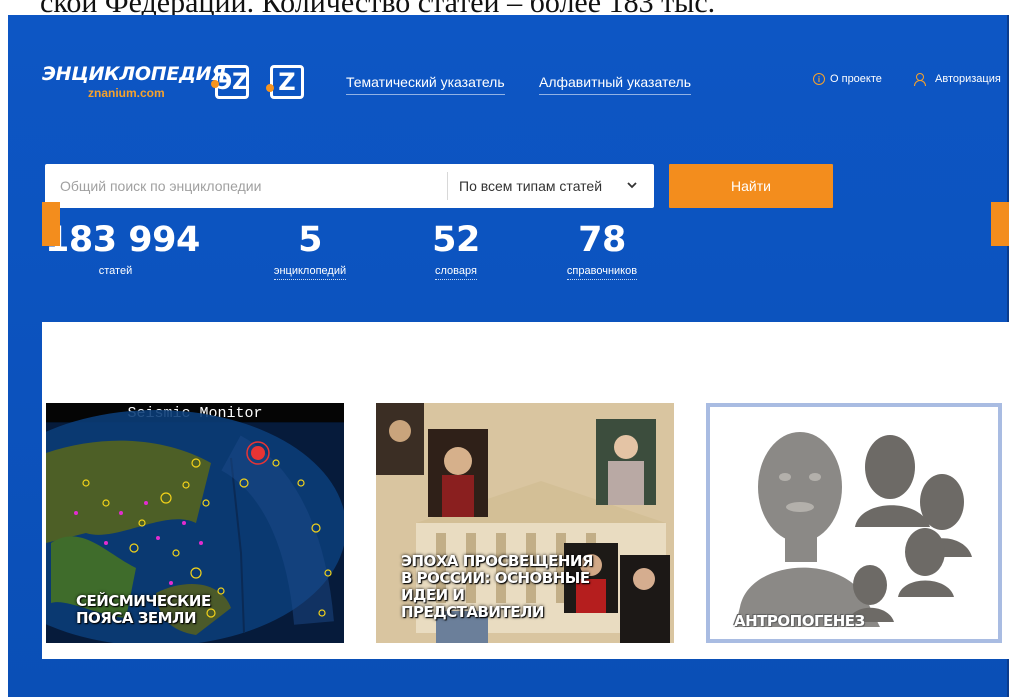 This screenshot has height=697, width=1009. I want to click on nav-link-alphabetical: Алфавитный указатель, so click(615, 84).